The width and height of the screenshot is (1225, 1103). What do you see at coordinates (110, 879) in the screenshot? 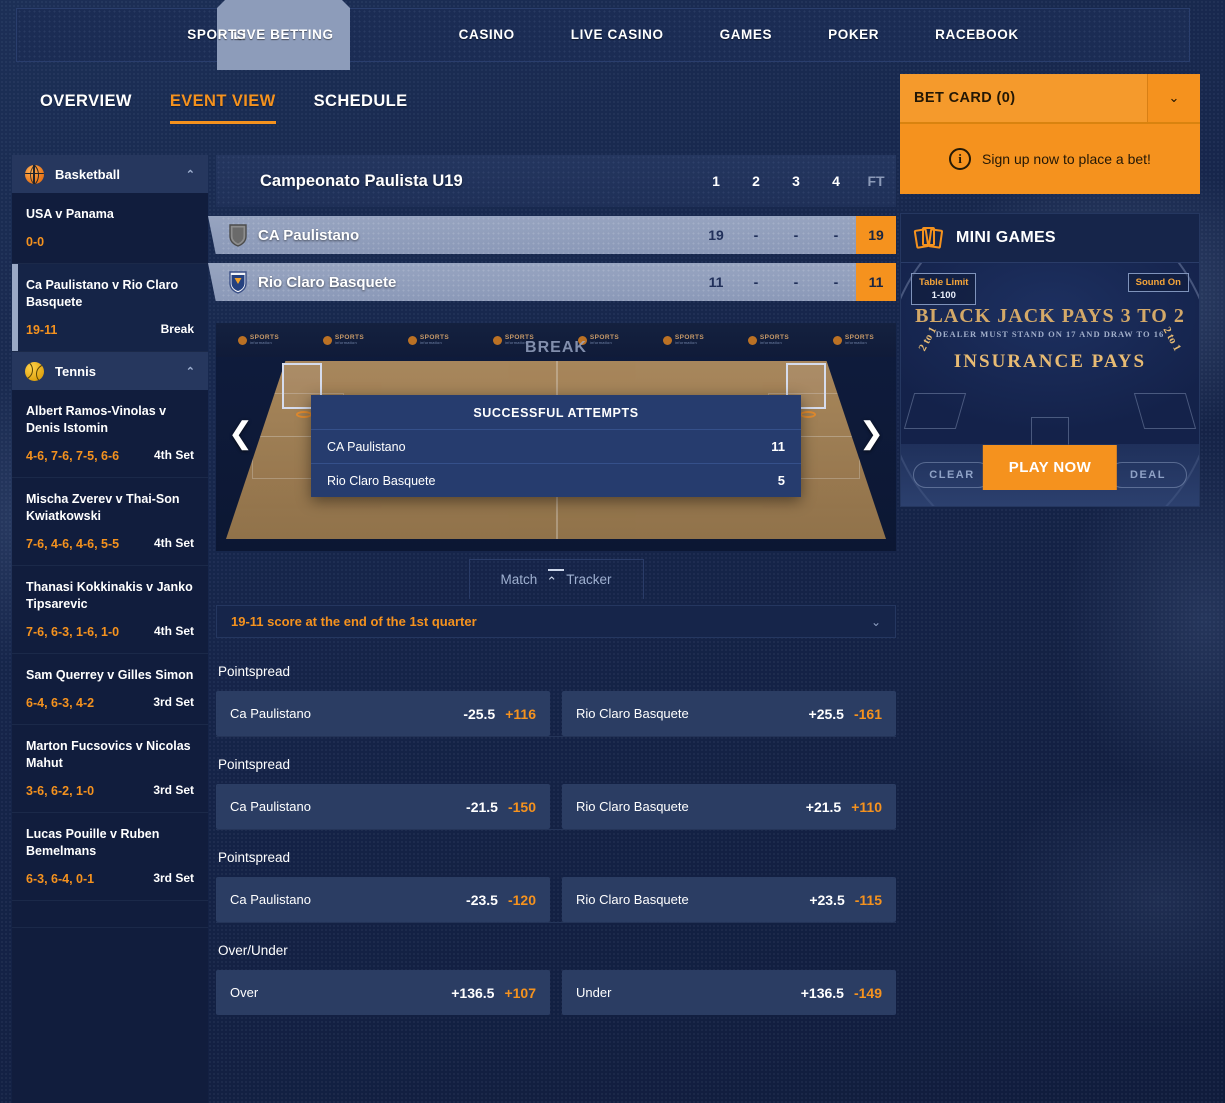
I see `event-meta: 6-3, 6-4, 0-1 3rd Set` at bounding box center [110, 879].